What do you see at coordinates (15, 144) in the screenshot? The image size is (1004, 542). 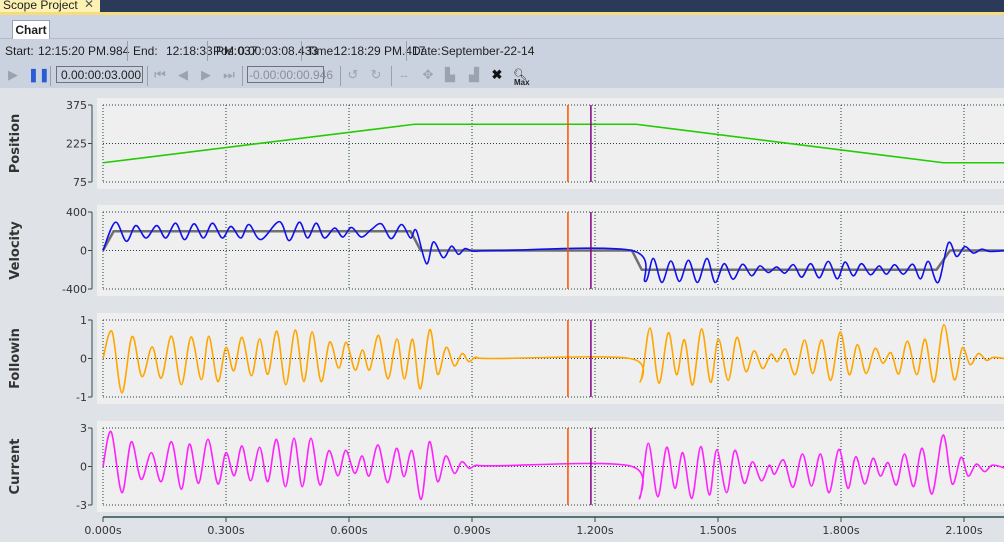 I see `y-axis-label: Position` at bounding box center [15, 144].